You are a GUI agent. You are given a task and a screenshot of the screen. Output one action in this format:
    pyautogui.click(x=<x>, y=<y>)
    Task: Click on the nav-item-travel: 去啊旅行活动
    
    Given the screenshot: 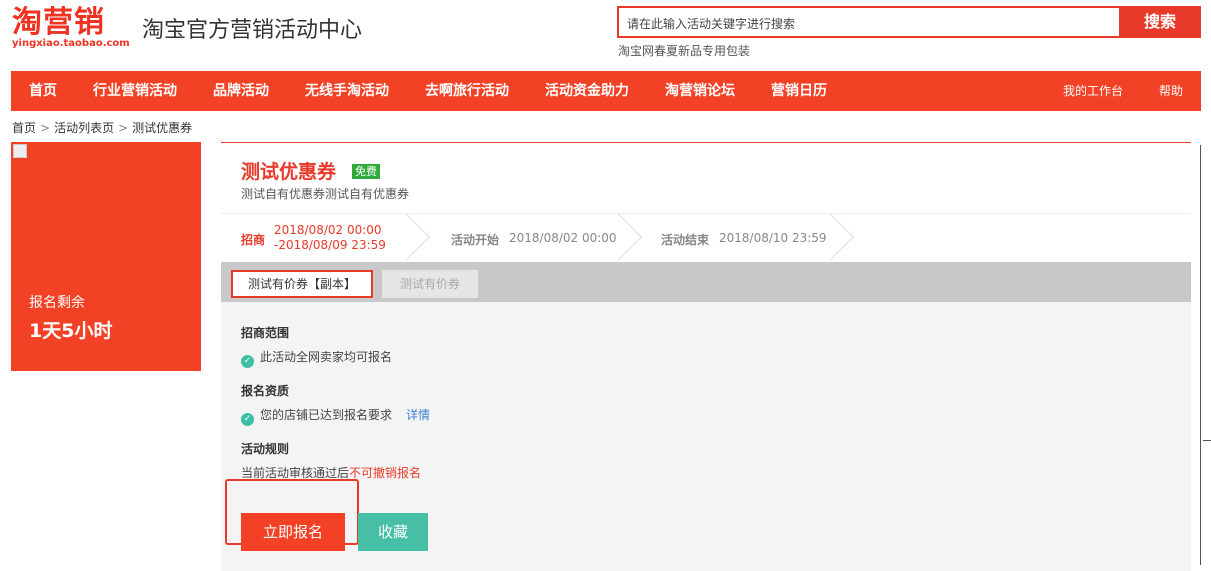 What is the action you would take?
    pyautogui.click(x=467, y=91)
    